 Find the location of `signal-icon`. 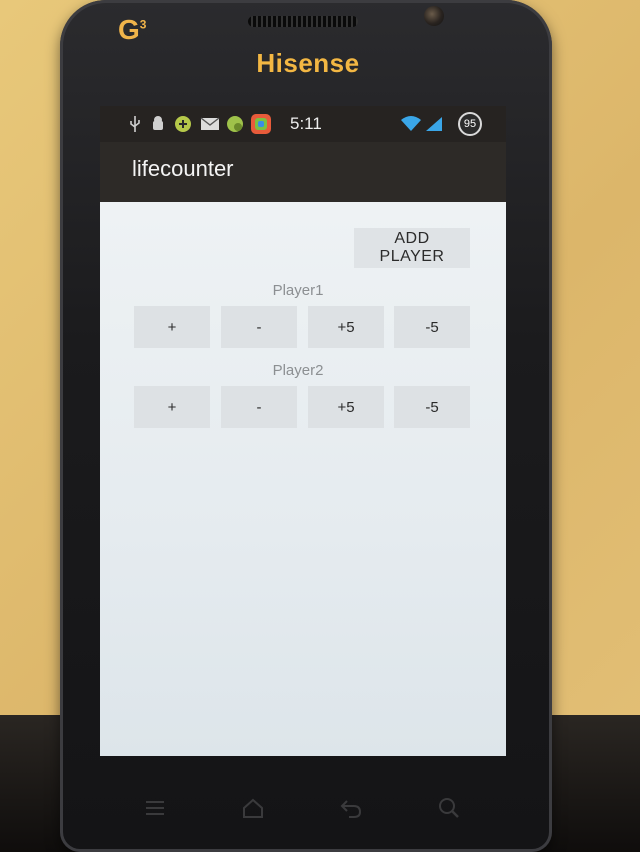

signal-icon is located at coordinates (434, 124).